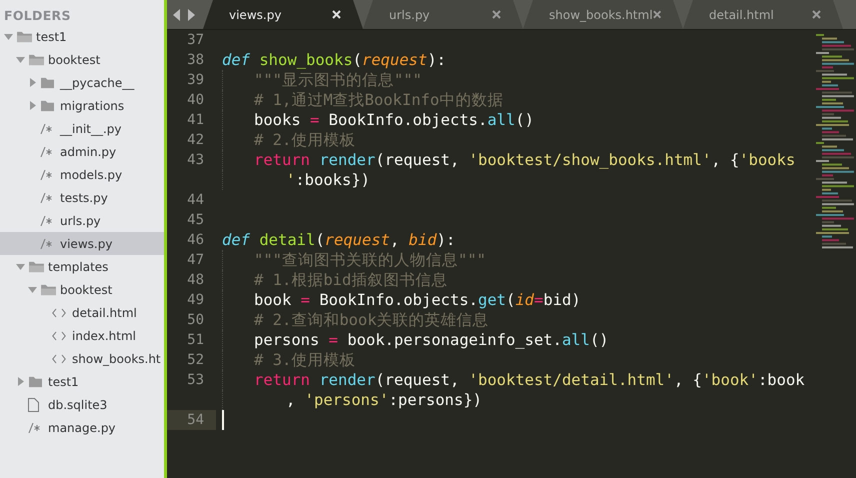  I want to click on file-tree-item: templates, so click(82, 266).